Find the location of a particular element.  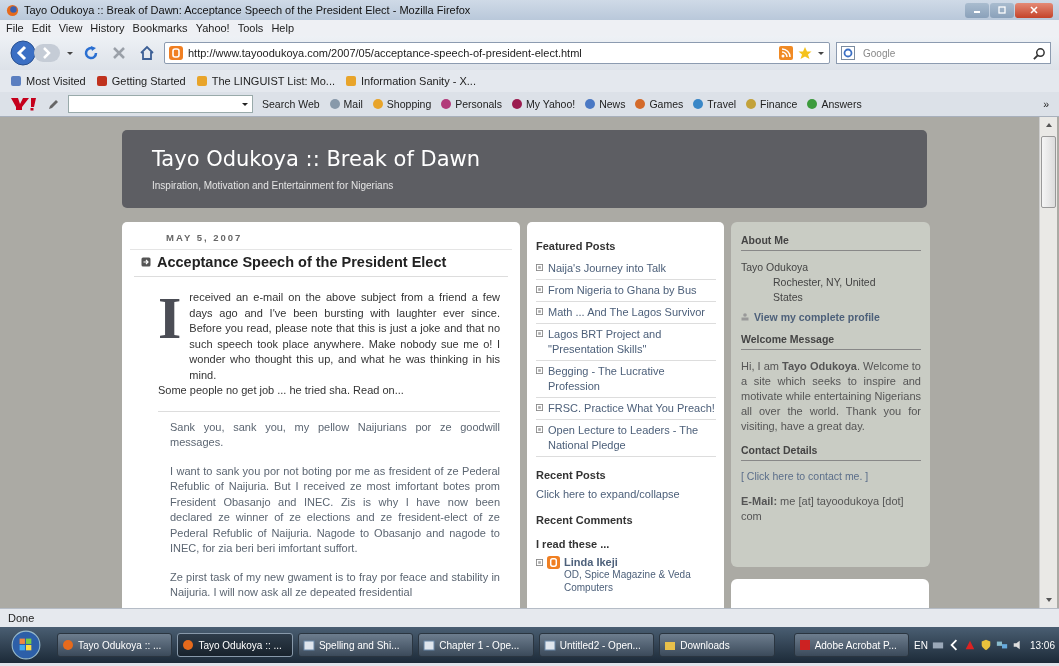

scrollbar-thumb is located at coordinates (1048, 172).